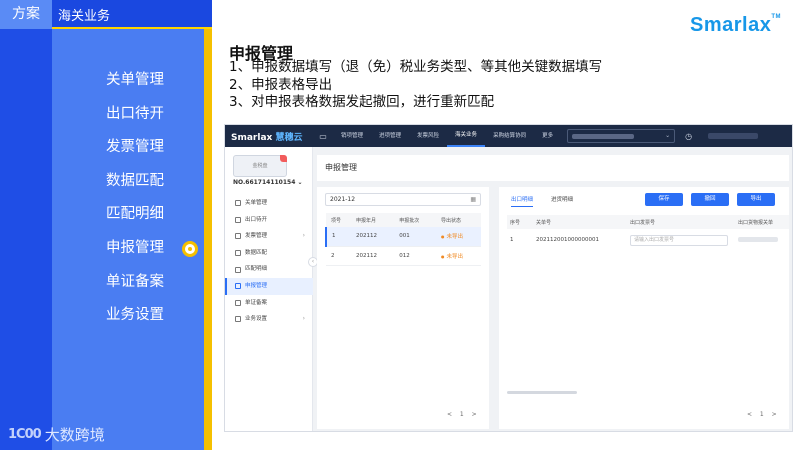  Describe the element at coordinates (415, 256) in the screenshot. I see `cell-batch: 012` at that location.